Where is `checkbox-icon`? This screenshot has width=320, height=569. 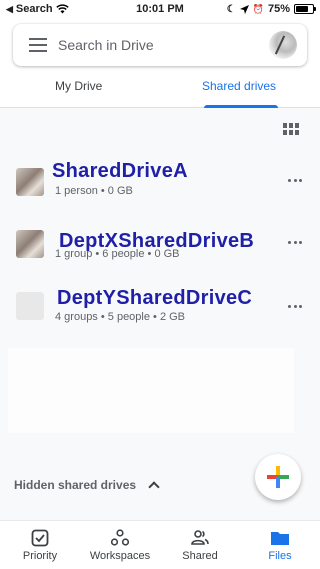 checkbox-icon is located at coordinates (40, 538).